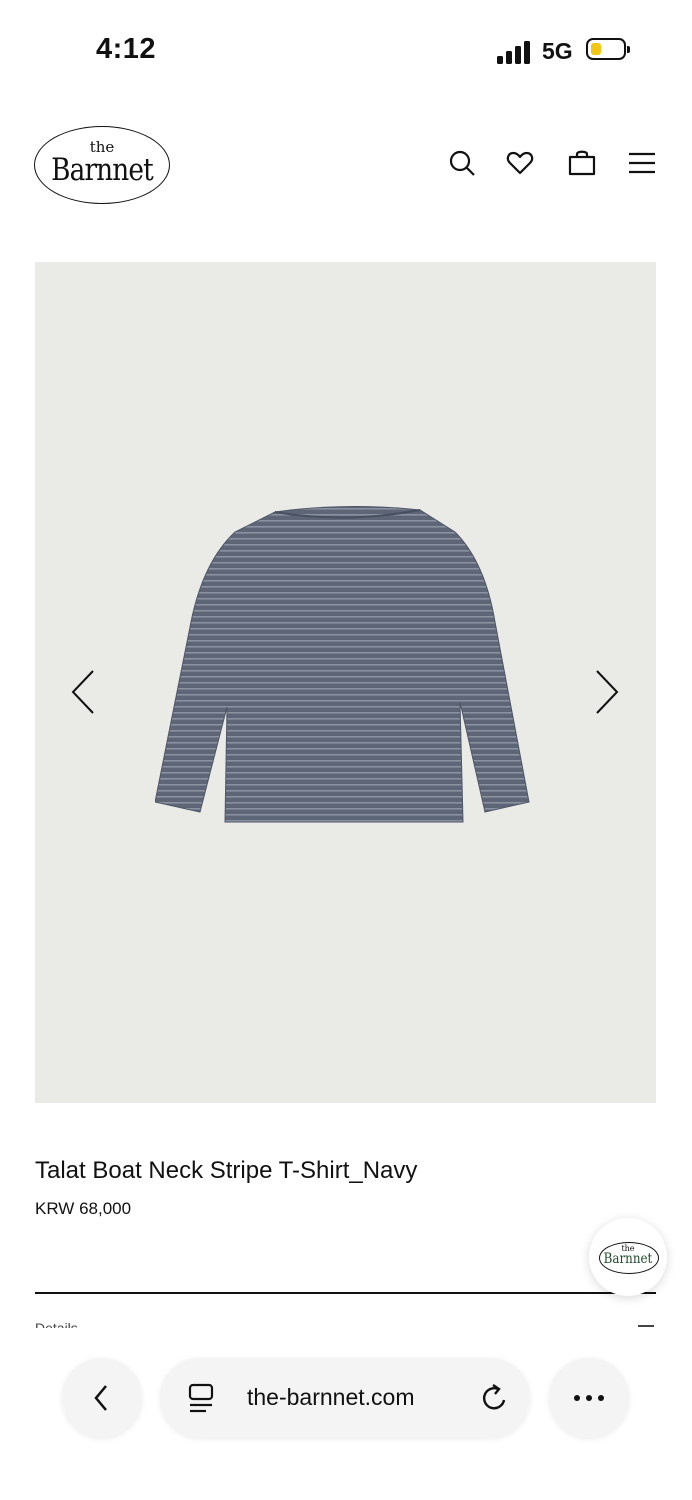 Image resolution: width=692 pixels, height=1500 pixels. Describe the element at coordinates (345, 1293) in the screenshot. I see `divider` at that location.